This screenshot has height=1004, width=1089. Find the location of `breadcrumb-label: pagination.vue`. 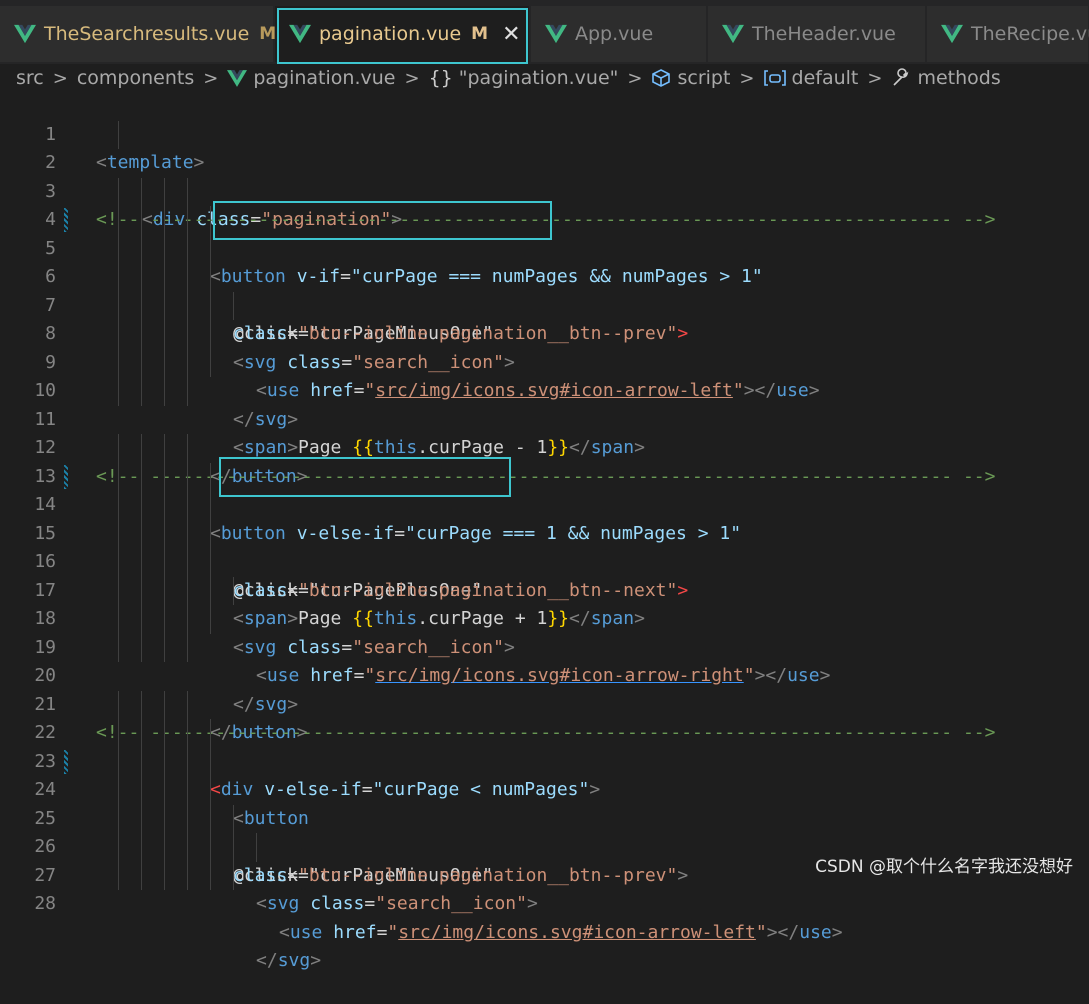

breadcrumb-label: pagination.vue is located at coordinates (324, 78).